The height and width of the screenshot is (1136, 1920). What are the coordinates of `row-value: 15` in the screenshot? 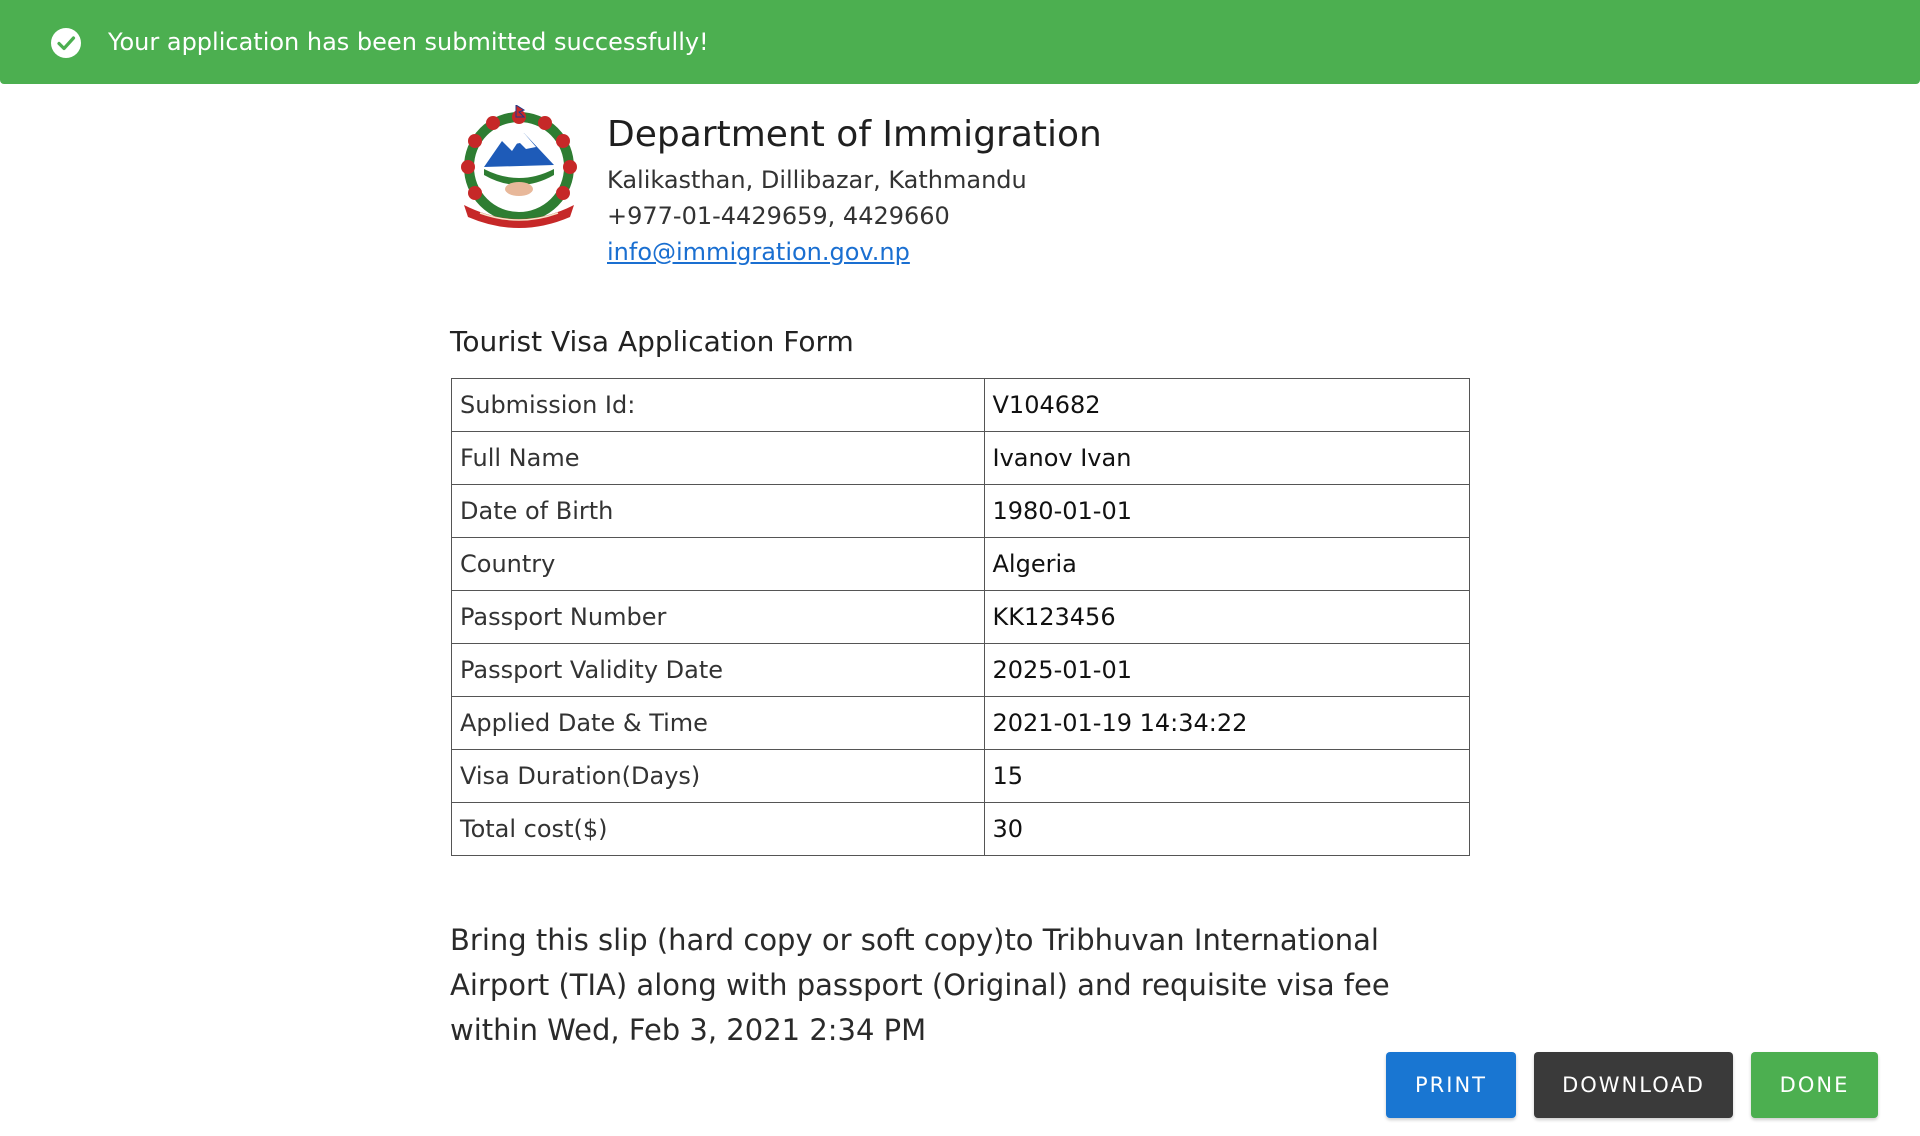 It's located at (1226, 776).